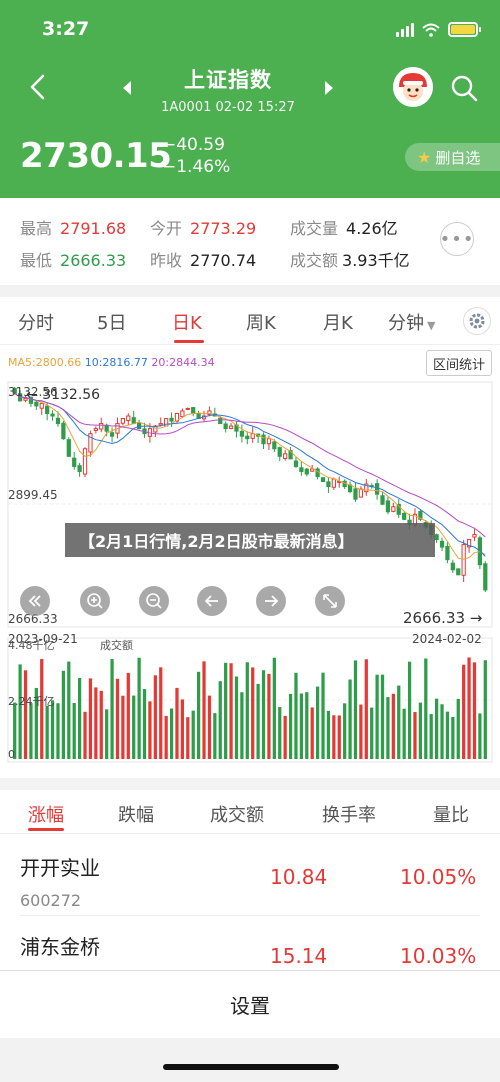 Image resolution: width=500 pixels, height=1082 pixels. I want to click on stock-code-time: 1A0001 02-02 15:27, so click(228, 107).